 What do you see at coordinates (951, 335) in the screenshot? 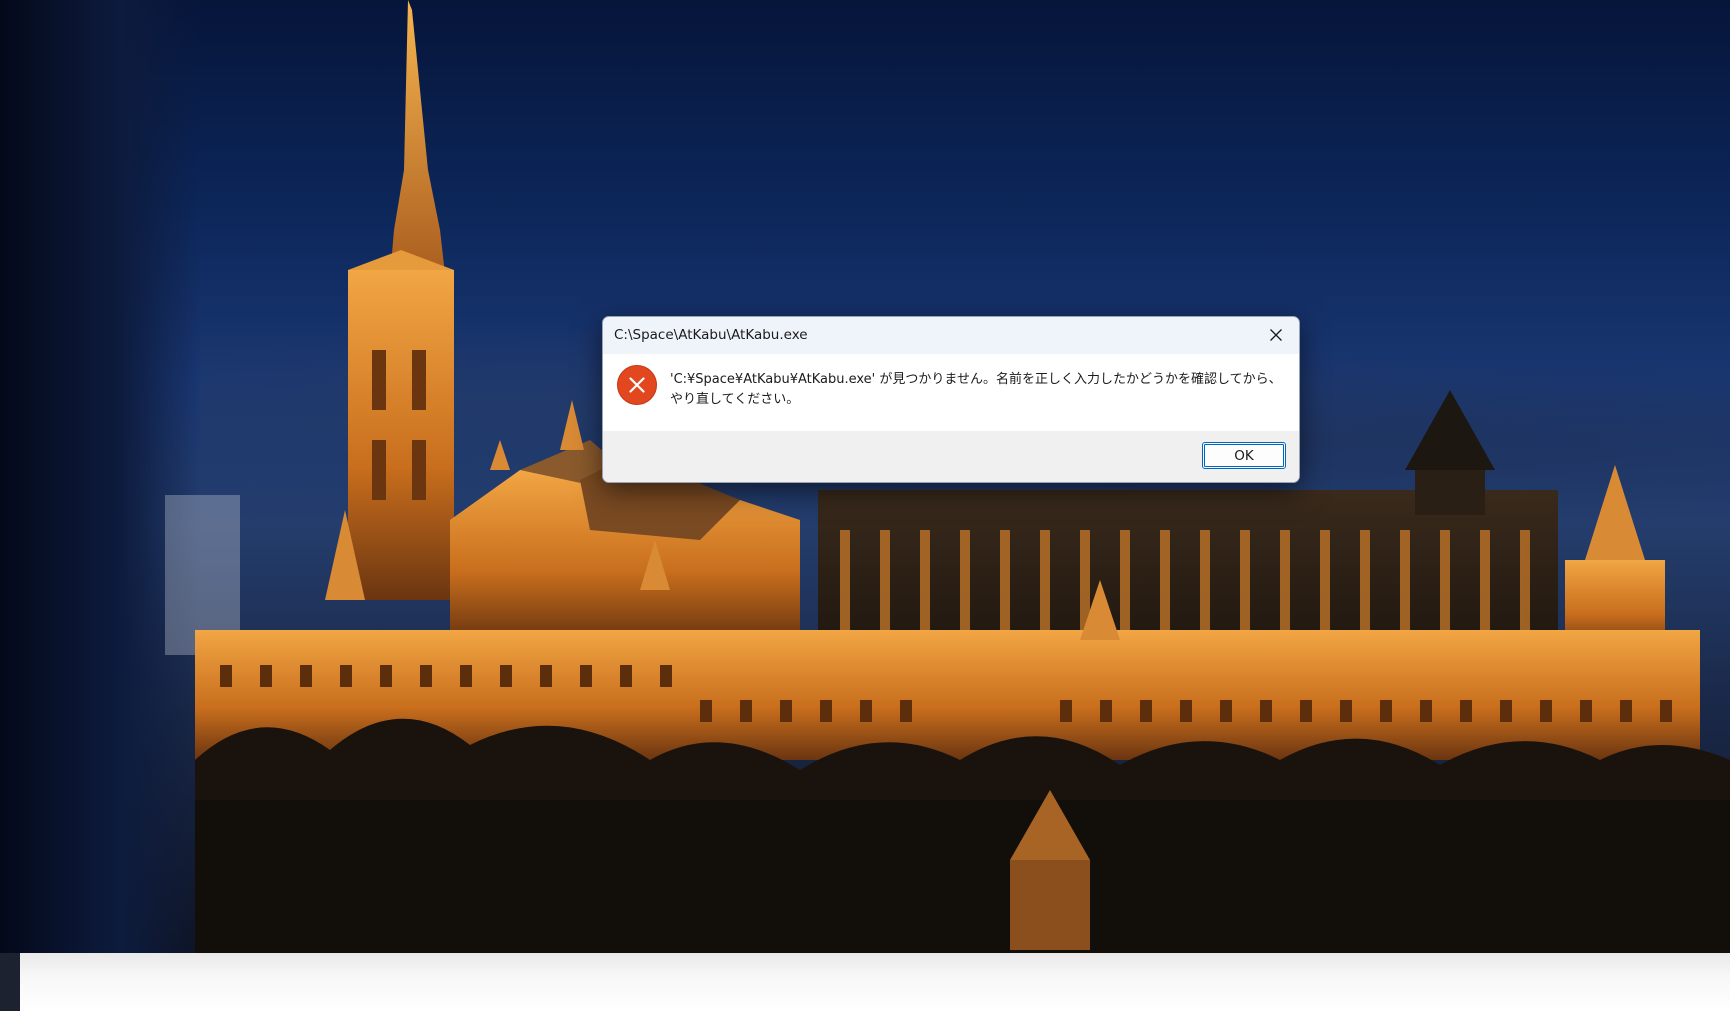
I see `dialog-titlebar: C:\Space\AtKabu\AtKabu.exe` at bounding box center [951, 335].